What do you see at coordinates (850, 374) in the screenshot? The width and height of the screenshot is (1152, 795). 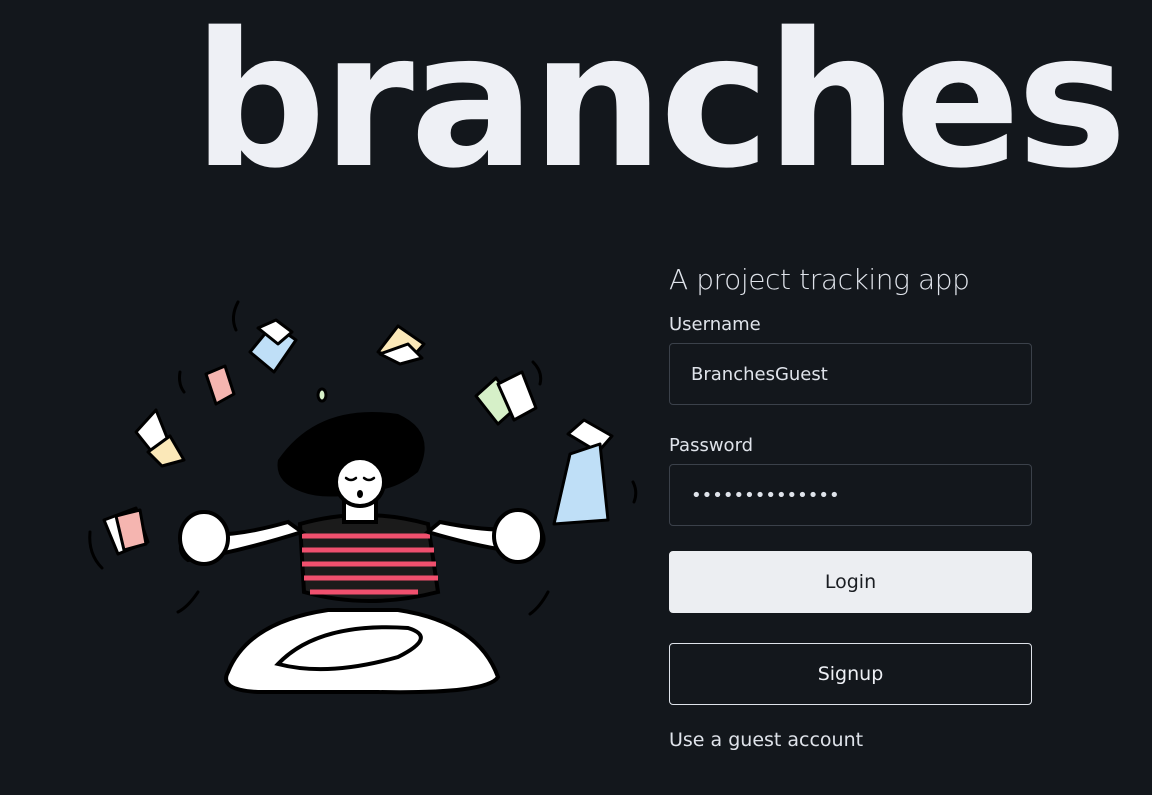 I see `username-input` at bounding box center [850, 374].